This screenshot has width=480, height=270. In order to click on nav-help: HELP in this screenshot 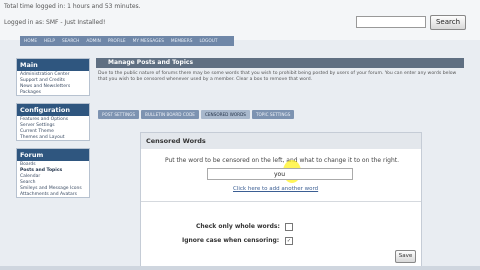, I will do `click(49, 41)`.